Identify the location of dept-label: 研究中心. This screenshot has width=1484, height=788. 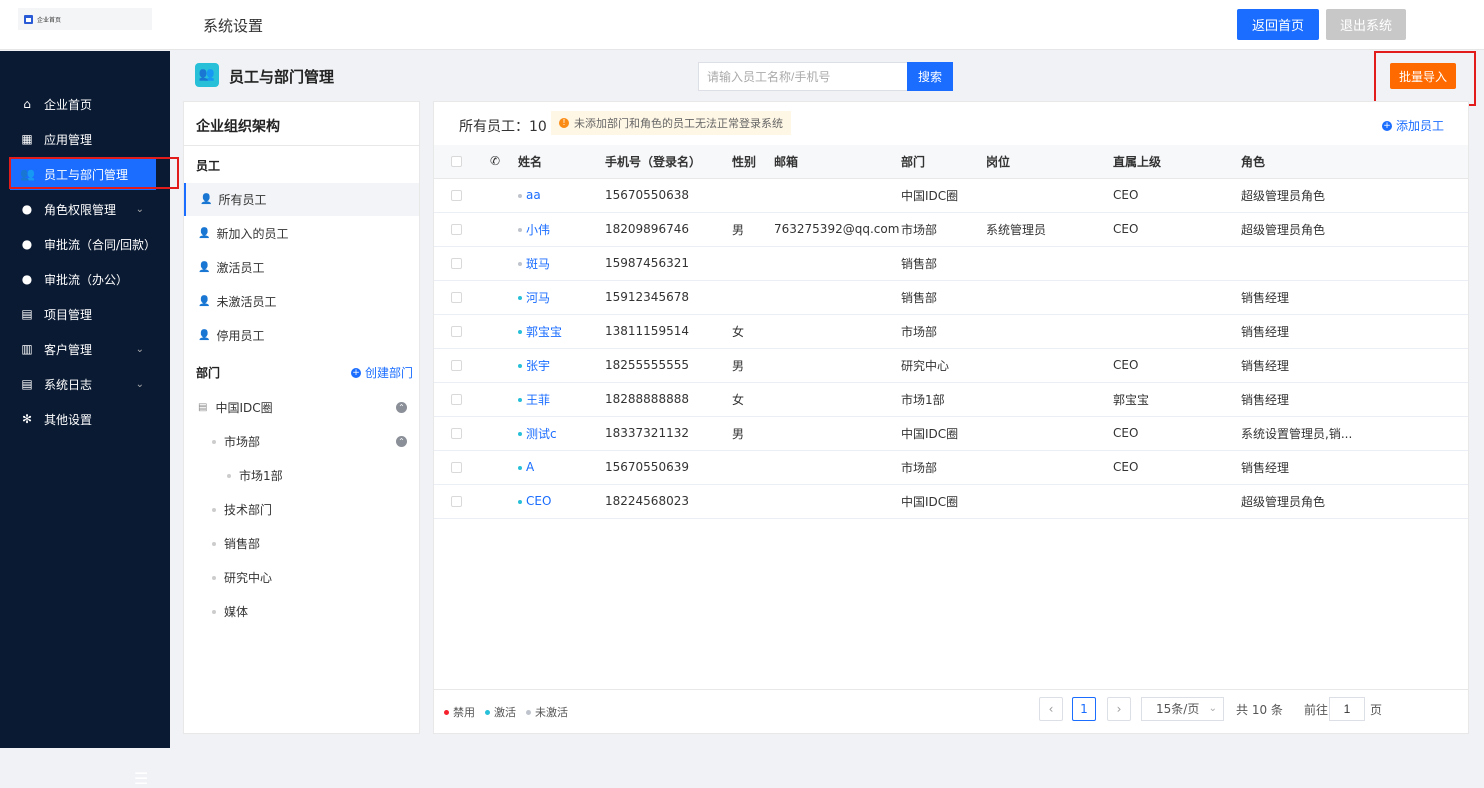
(248, 578).